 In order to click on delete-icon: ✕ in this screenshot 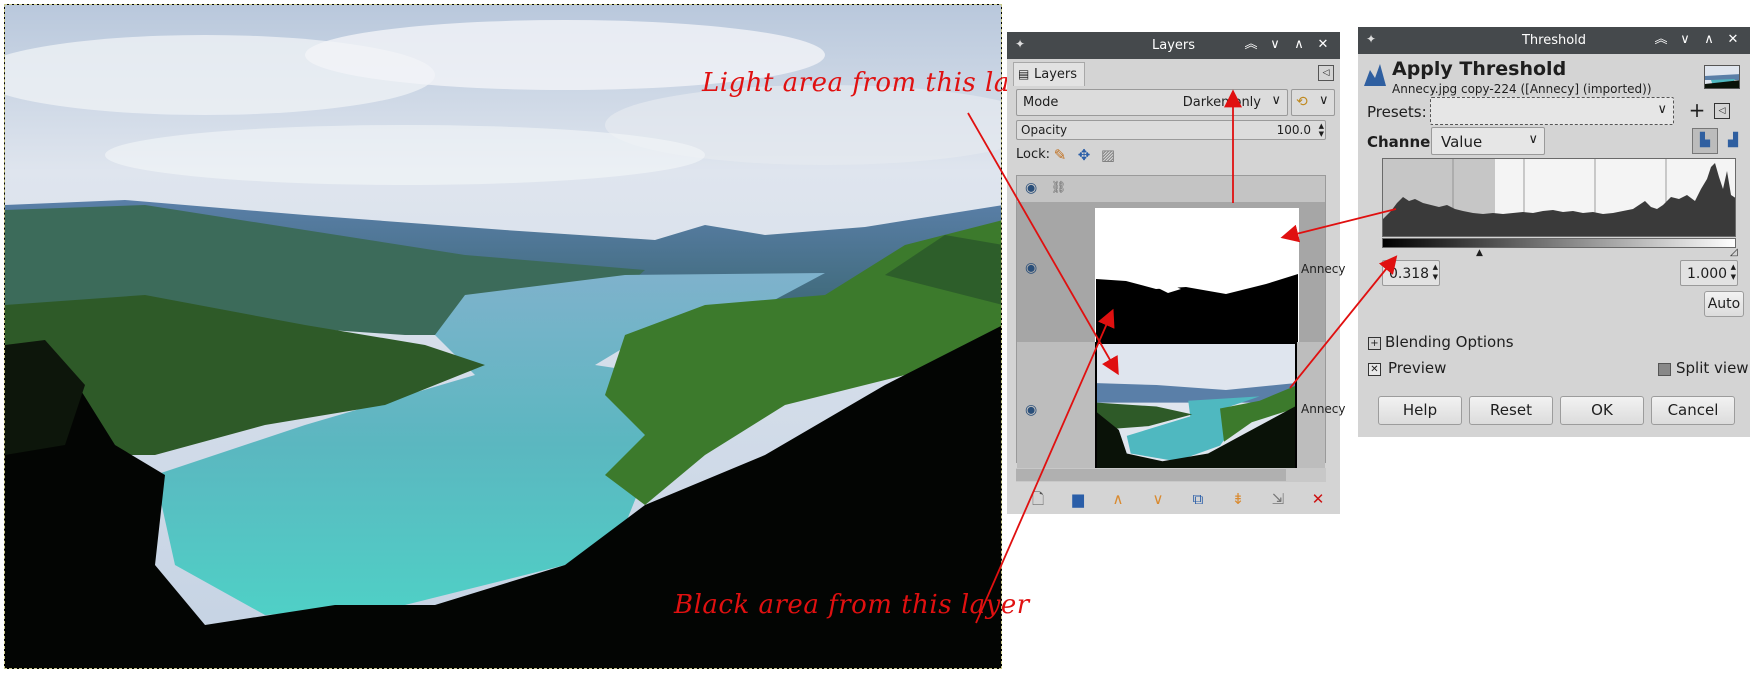, I will do `click(1318, 499)`.